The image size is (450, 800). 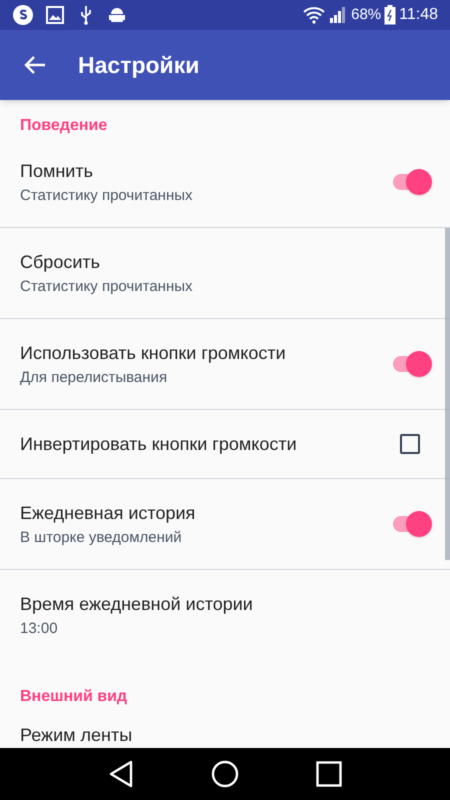 I want to click on home-icon, so click(x=224, y=774).